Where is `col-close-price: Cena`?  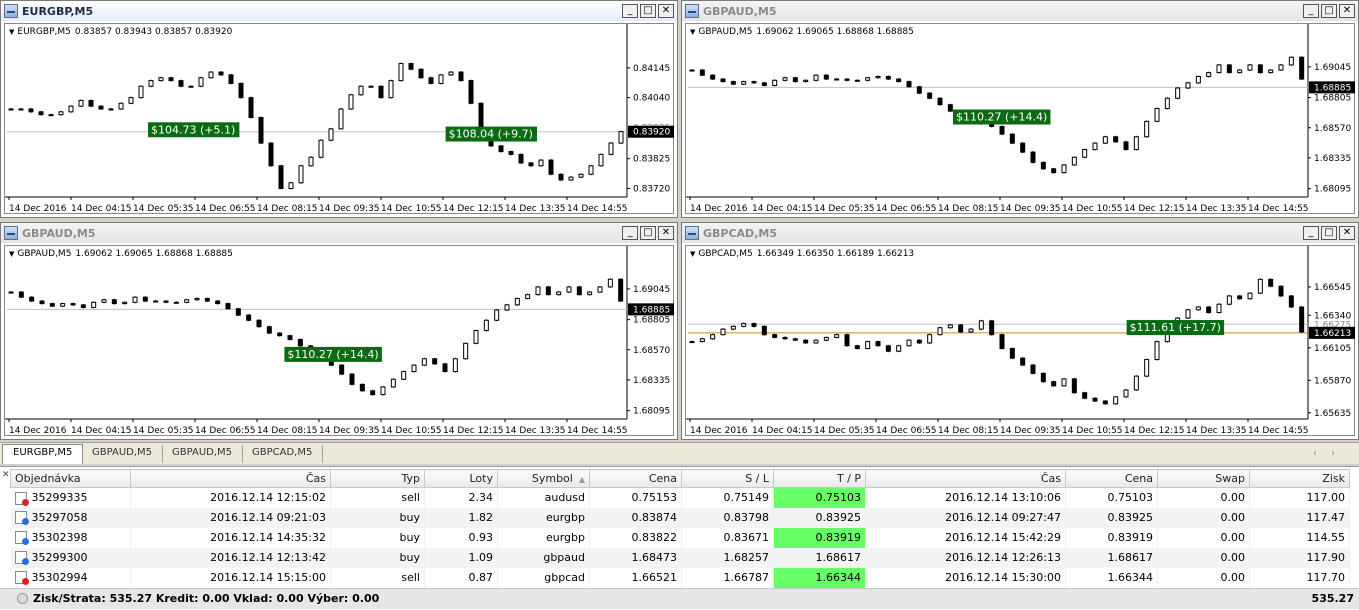
col-close-price: Cena is located at coordinates (1111, 478).